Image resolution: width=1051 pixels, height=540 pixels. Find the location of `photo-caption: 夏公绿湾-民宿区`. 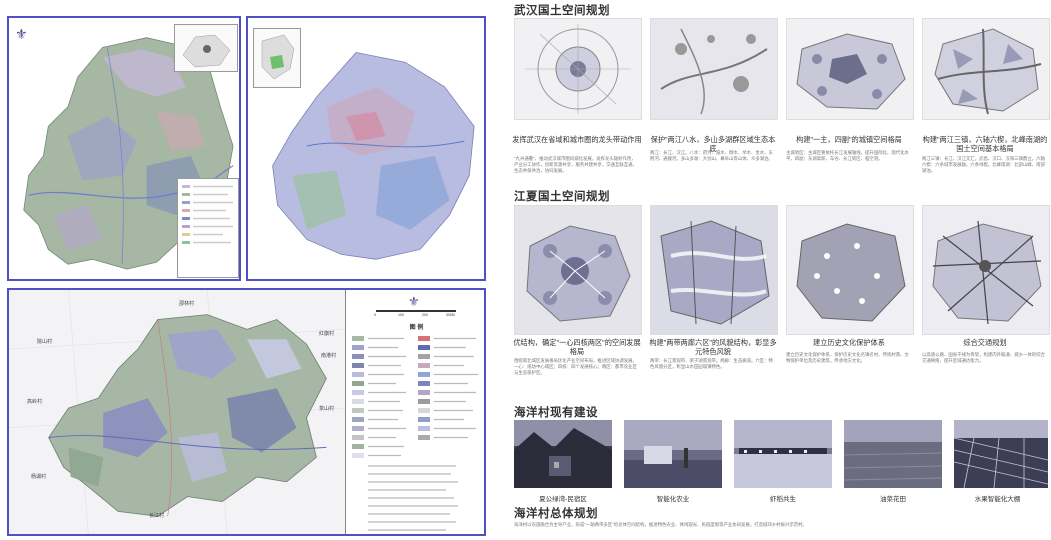

photo-caption: 夏公绿湾-民宿区 is located at coordinates (563, 499).